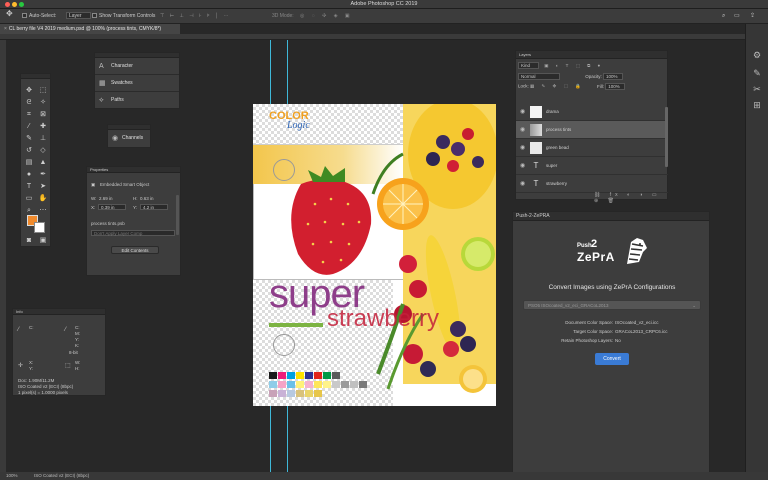  What do you see at coordinates (43, 187) in the screenshot?
I see `path-select-tool-icon: ➤` at bounding box center [43, 187].